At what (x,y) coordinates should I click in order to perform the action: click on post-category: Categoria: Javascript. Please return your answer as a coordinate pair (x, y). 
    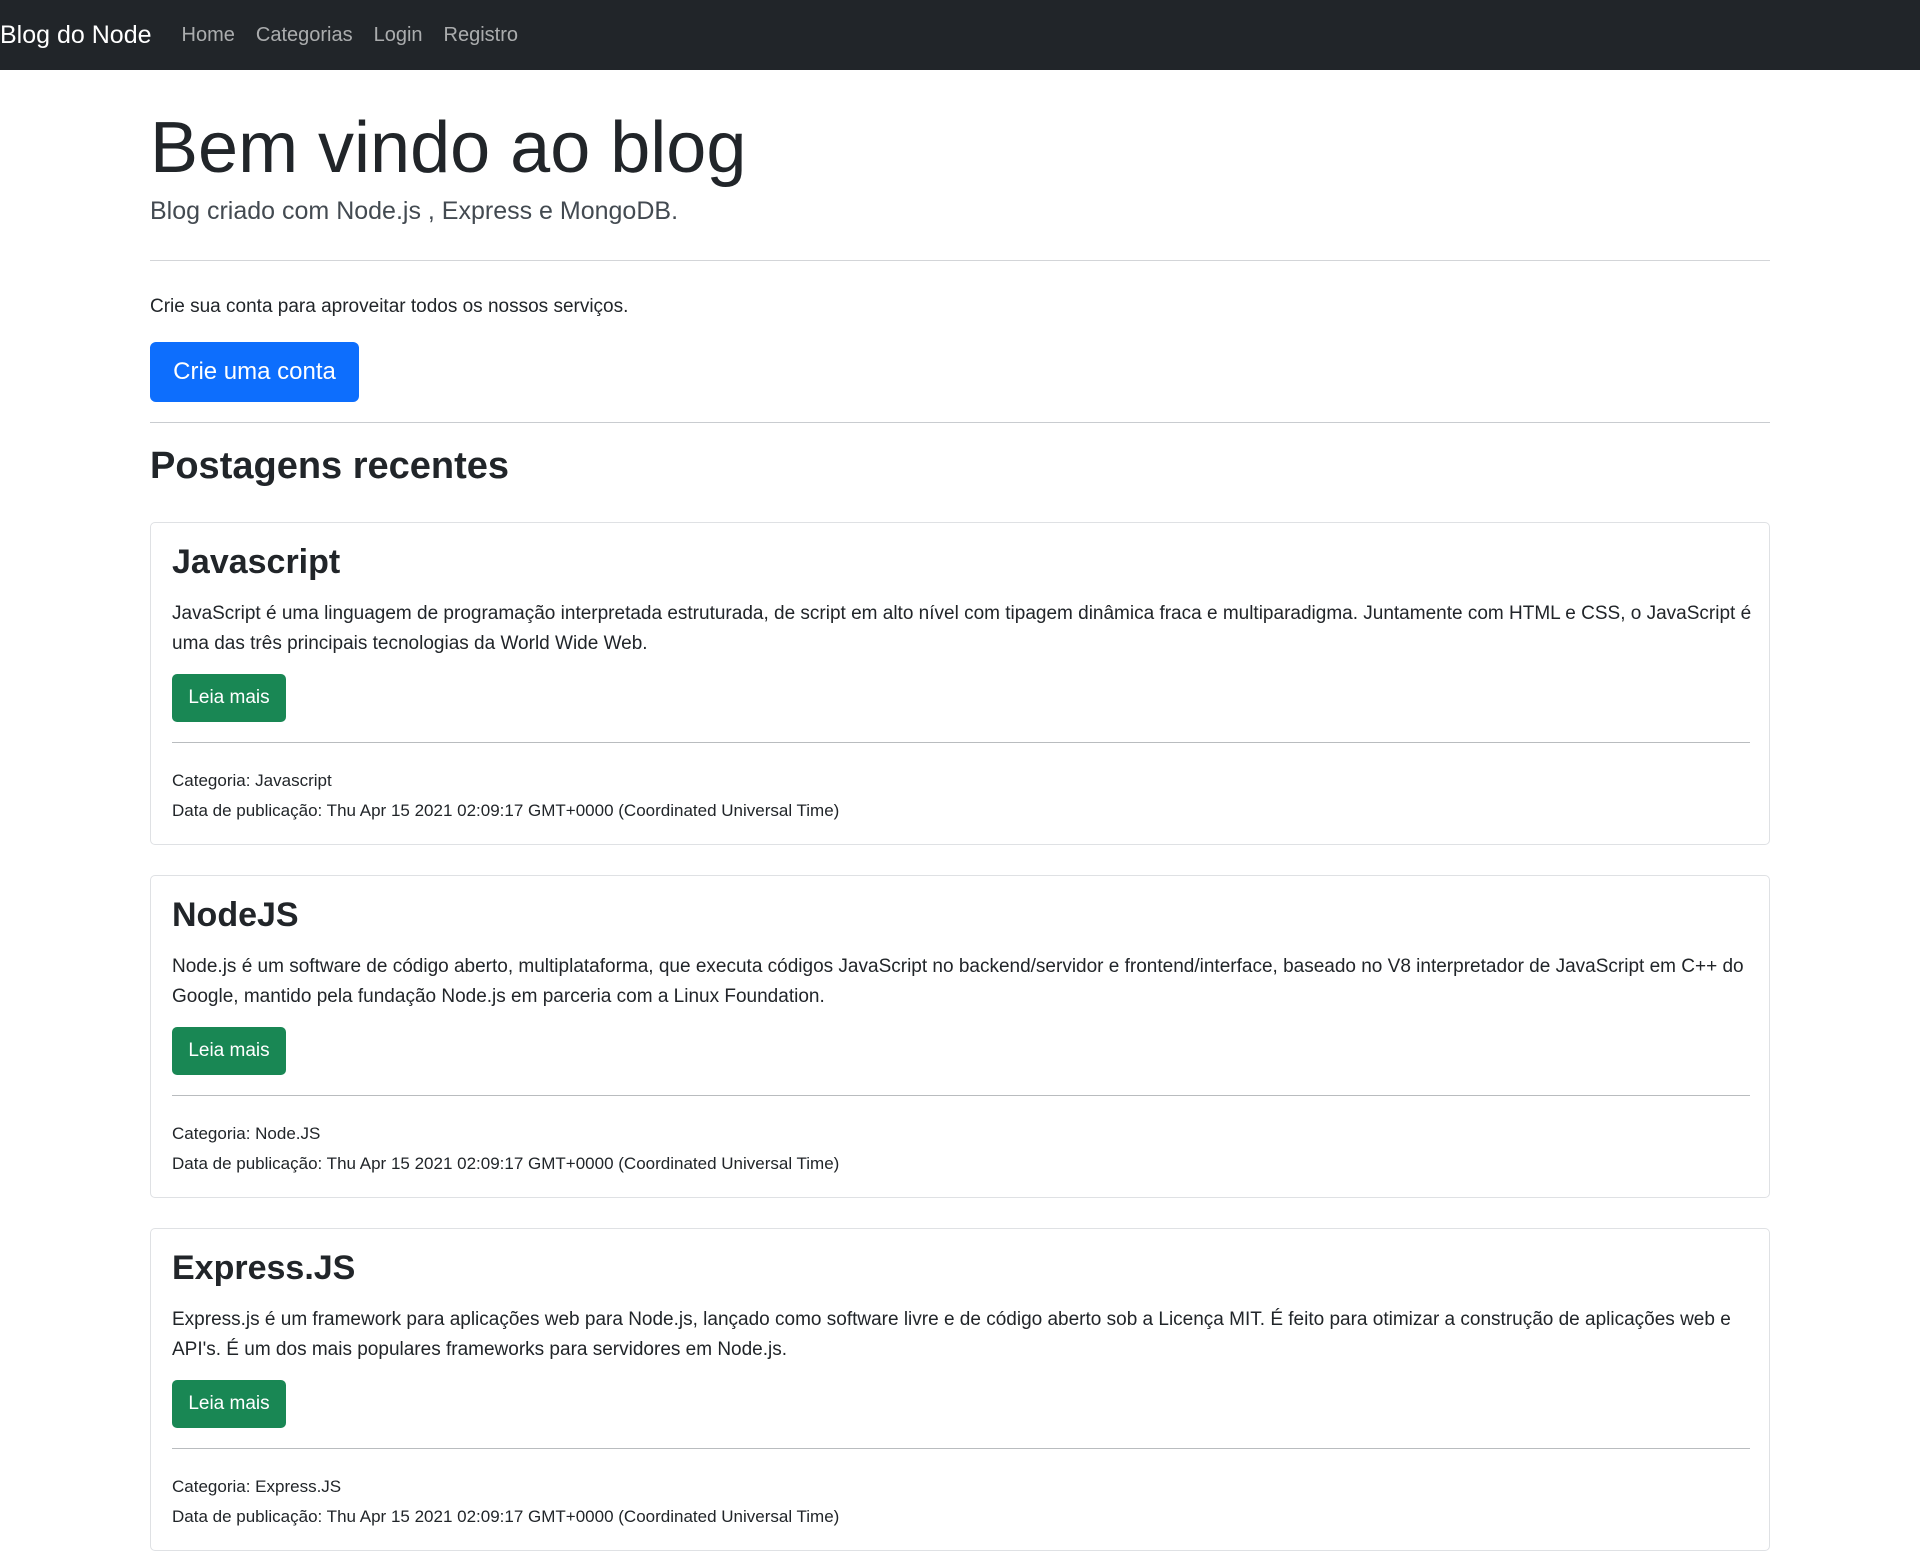
    Looking at the image, I should click on (252, 780).